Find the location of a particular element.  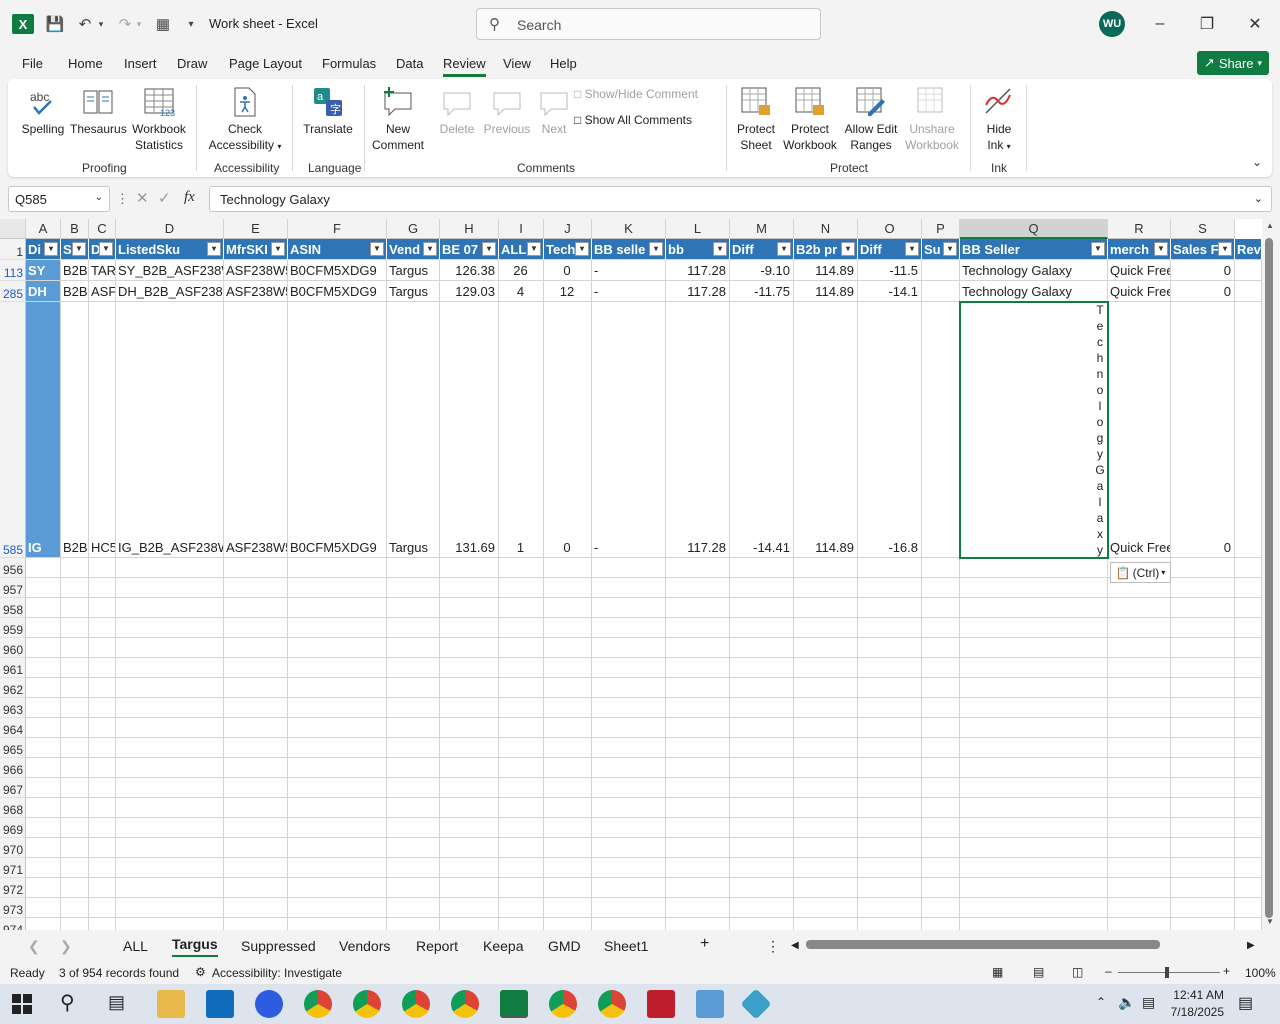

row-header: 963 is located at coordinates (13, 708).